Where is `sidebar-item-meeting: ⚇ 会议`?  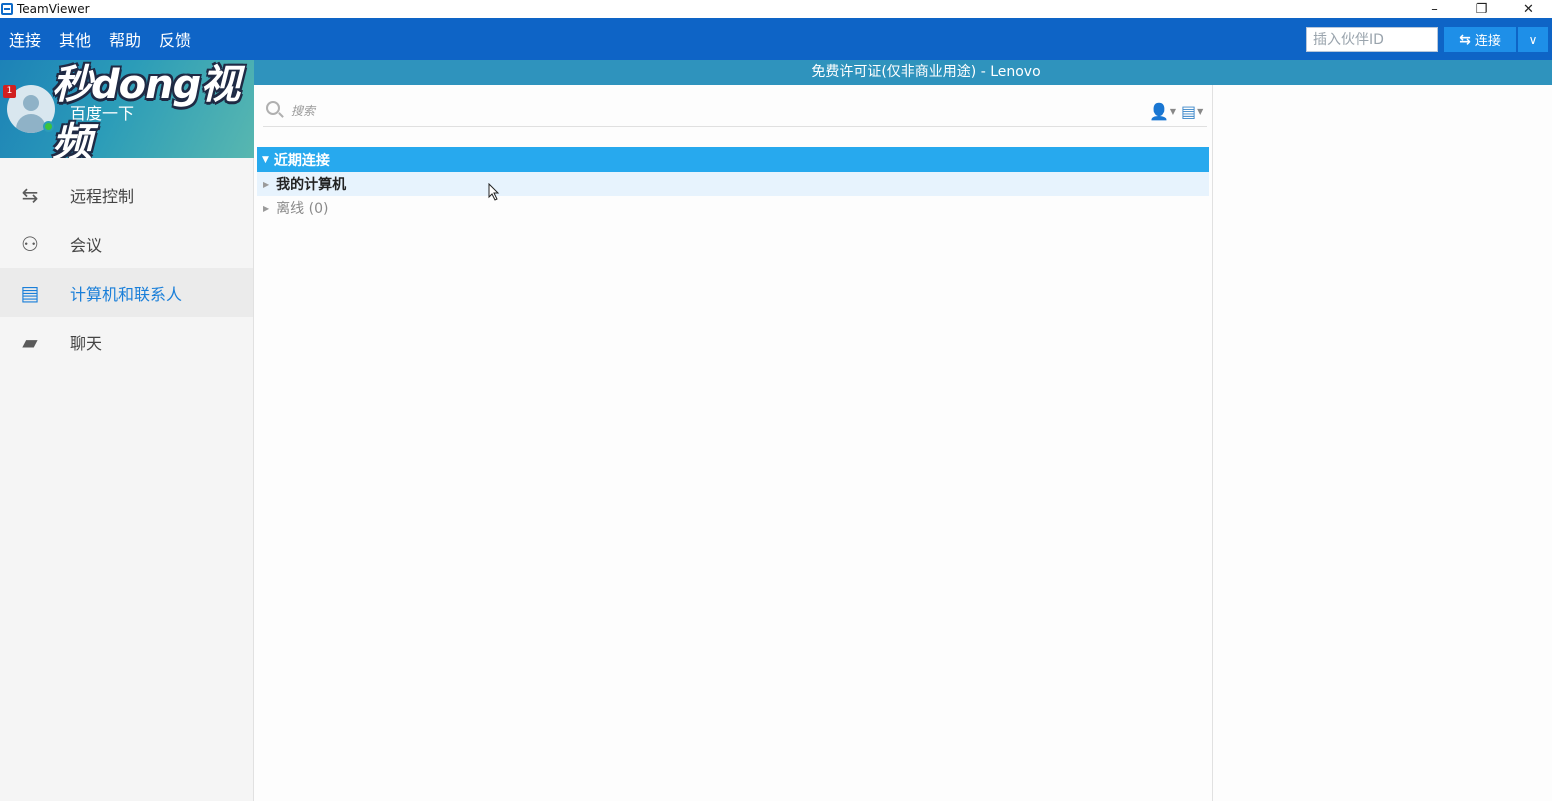 sidebar-item-meeting: ⚇ 会议 is located at coordinates (126, 243).